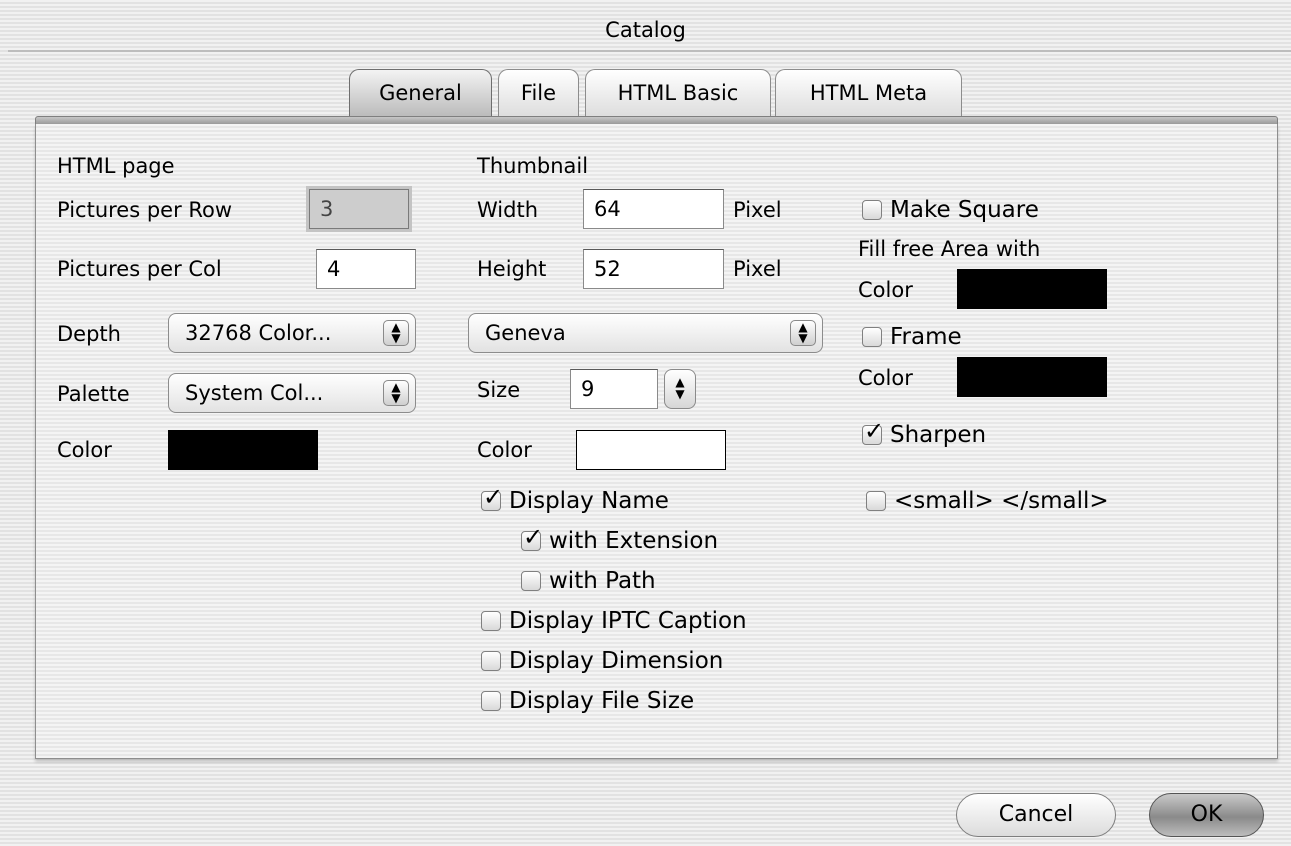  I want to click on small-tag-label: <small> </small>, so click(1001, 501).